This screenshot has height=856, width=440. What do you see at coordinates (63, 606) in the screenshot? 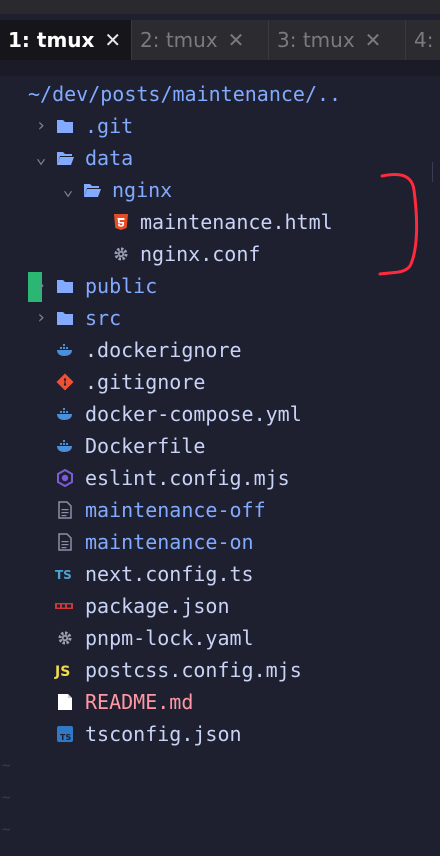
I see `npm-icon` at bounding box center [63, 606].